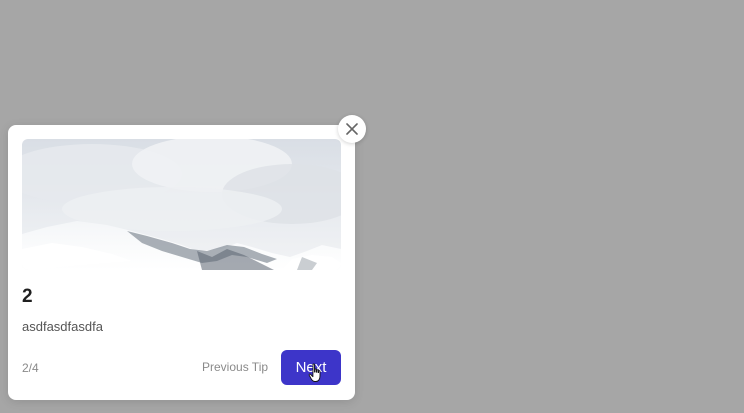 This screenshot has width=744, height=413. I want to click on tip-image, so click(181, 204).